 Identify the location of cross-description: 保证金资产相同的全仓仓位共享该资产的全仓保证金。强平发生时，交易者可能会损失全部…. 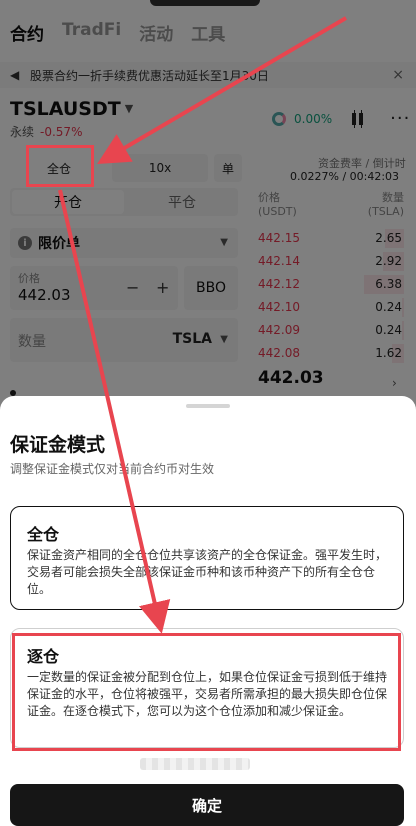
(207, 572).